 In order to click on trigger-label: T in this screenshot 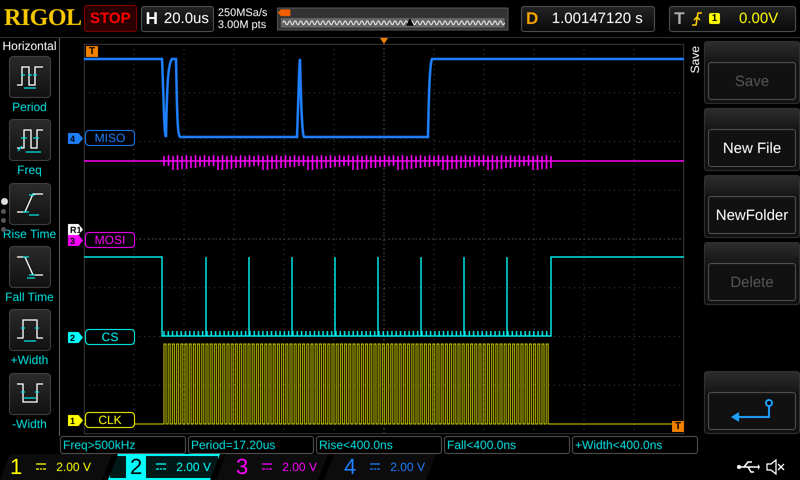, I will do `click(679, 18)`.